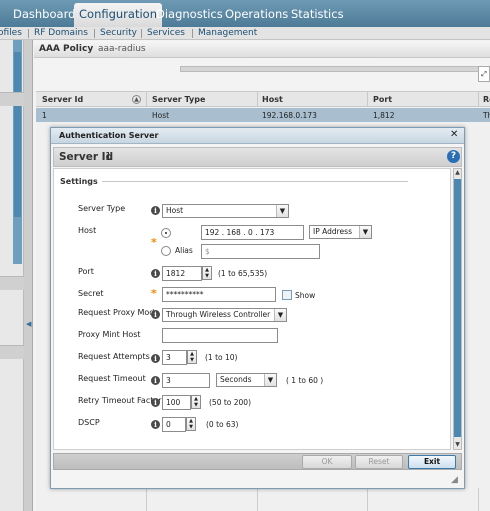 The image size is (490, 511). Describe the element at coordinates (382, 99) in the screenshot. I see `column-header-port: Port` at that location.